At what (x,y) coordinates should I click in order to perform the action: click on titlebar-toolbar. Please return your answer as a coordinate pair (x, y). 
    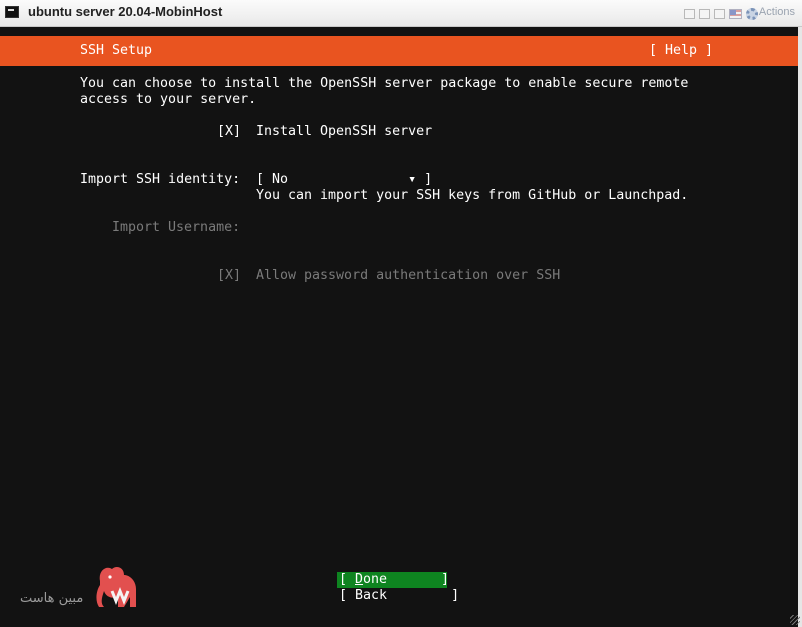
    Looking at the image, I should click on (721, 14).